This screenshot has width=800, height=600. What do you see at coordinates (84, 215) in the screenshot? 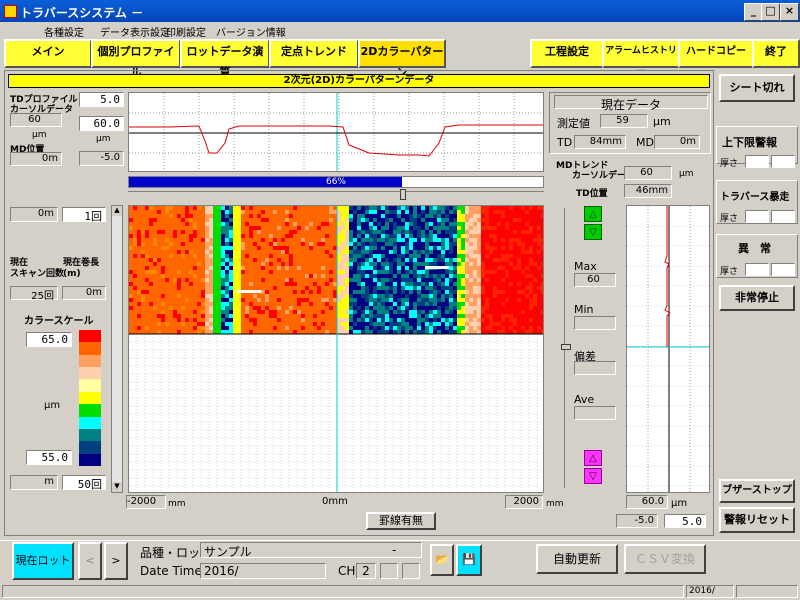
I see `row-count: 1回` at bounding box center [84, 215].